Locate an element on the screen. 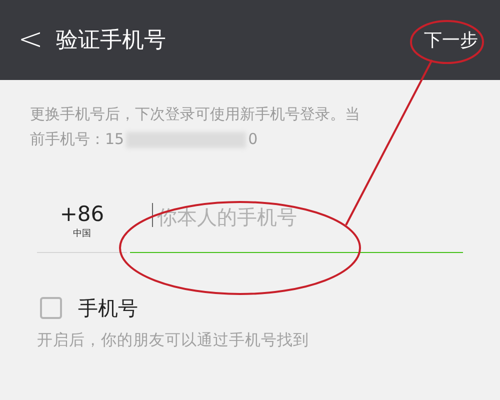 The image size is (500, 400). back-button: < is located at coordinates (30, 40).